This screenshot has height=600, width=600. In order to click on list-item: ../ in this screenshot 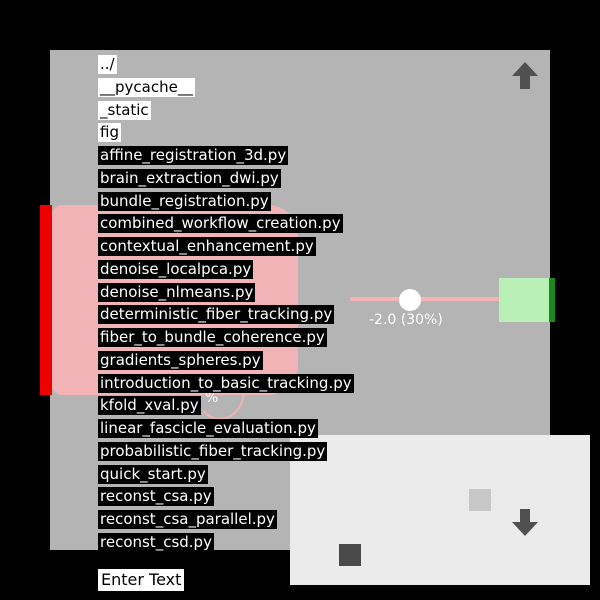, I will do `click(226, 64)`.